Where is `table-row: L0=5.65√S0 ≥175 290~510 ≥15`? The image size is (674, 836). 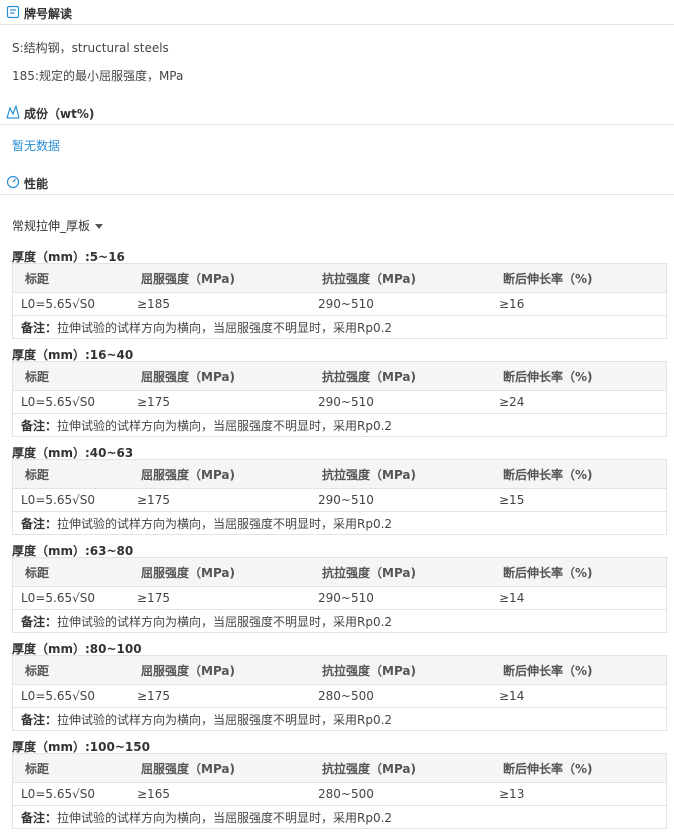 table-row: L0=5.65√S0 ≥175 290~510 ≥15 is located at coordinates (339, 500).